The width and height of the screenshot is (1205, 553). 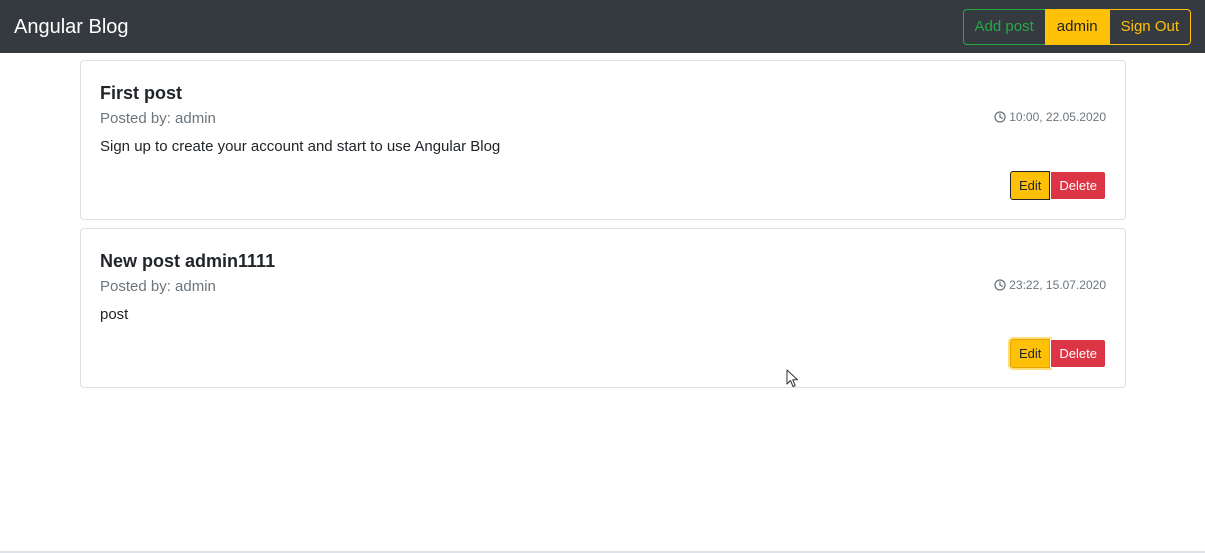 I want to click on user-actions-group: Add post admin Sign Out, so click(x=1076, y=27).